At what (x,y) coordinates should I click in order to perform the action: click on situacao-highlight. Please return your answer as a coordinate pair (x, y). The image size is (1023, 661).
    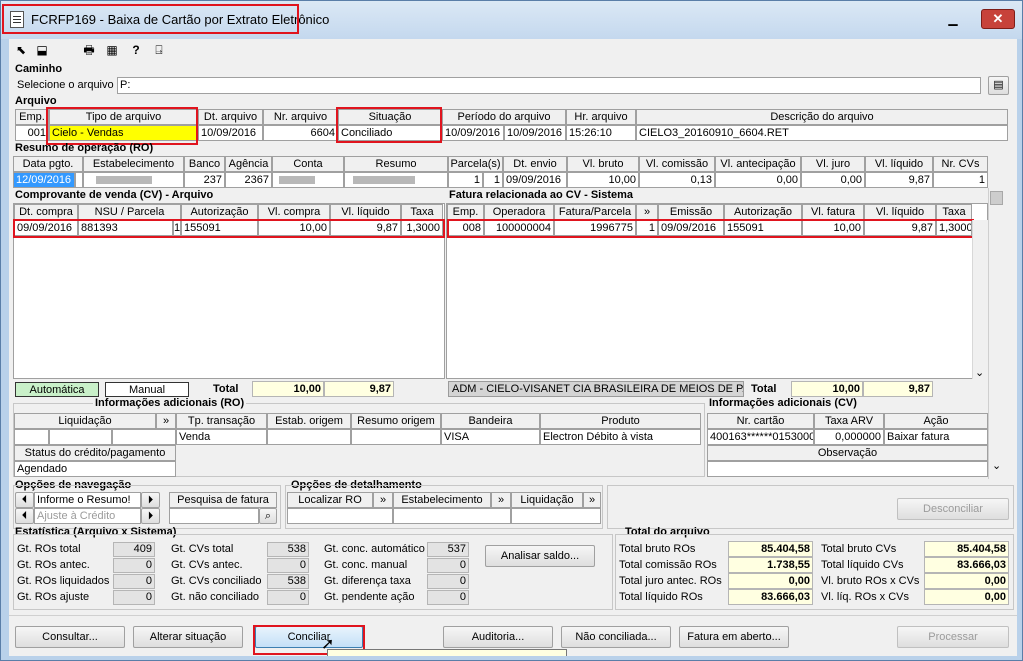
    Looking at the image, I should click on (389, 125).